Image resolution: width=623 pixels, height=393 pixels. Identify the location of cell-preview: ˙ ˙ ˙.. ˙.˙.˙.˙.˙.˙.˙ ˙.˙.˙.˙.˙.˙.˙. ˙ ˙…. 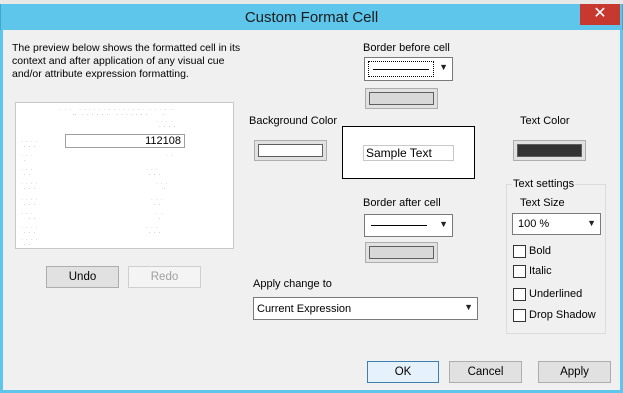
(124, 175).